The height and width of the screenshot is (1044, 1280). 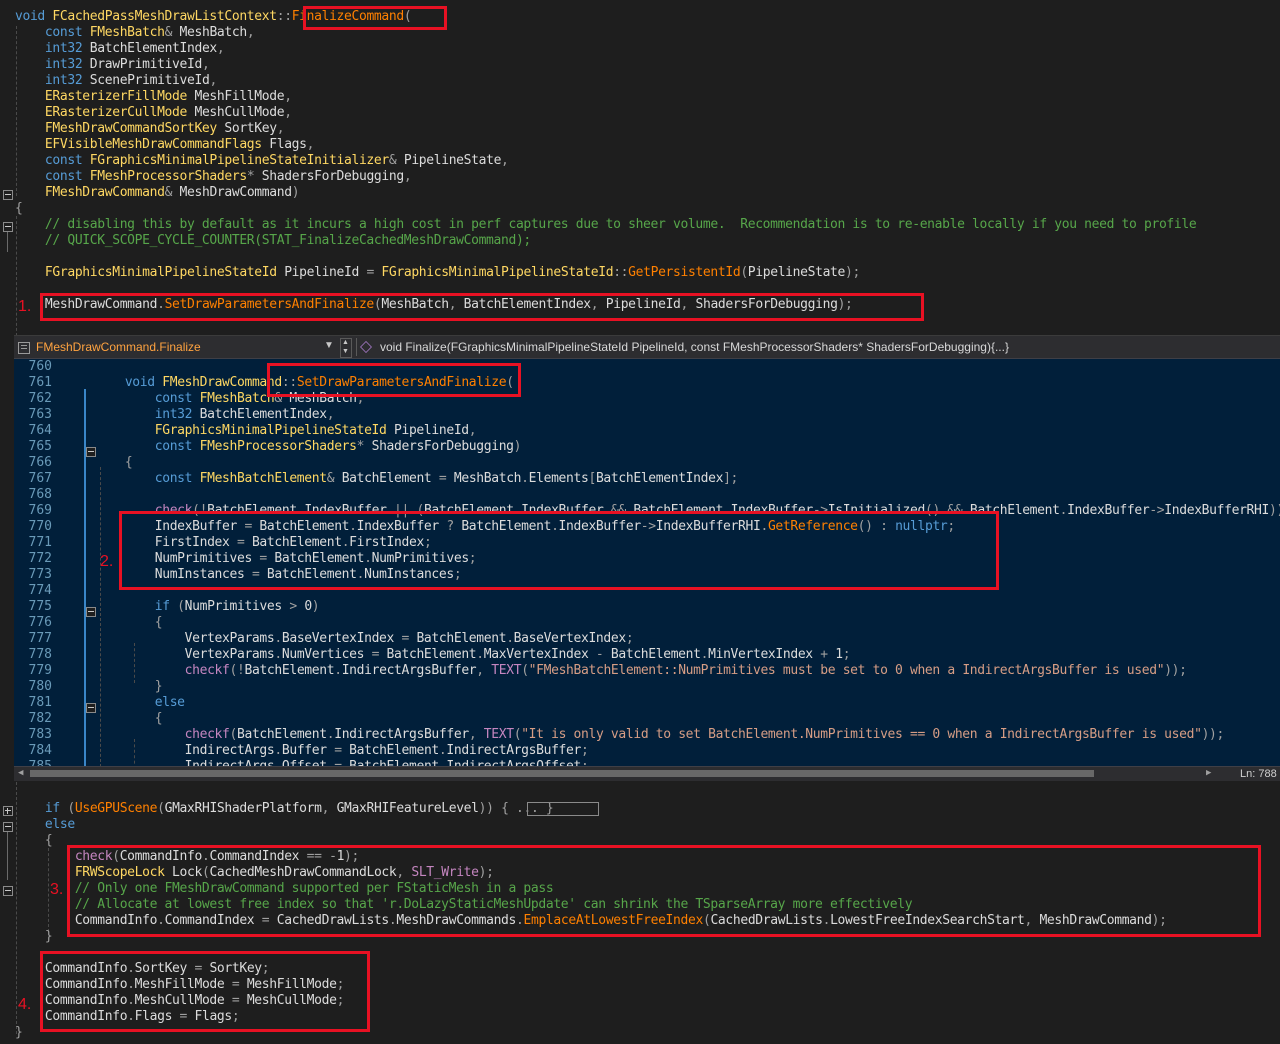 I want to click on line-indicator: Ln: 788, so click(x=1258, y=774).